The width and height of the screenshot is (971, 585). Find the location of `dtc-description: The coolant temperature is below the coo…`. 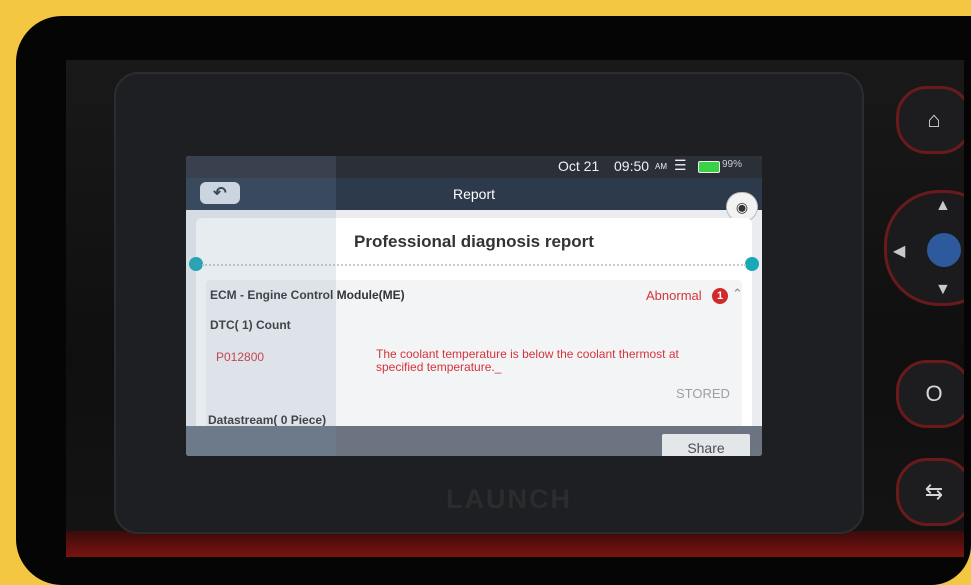

dtc-description: The coolant temperature is below the coo… is located at coordinates (527, 360).